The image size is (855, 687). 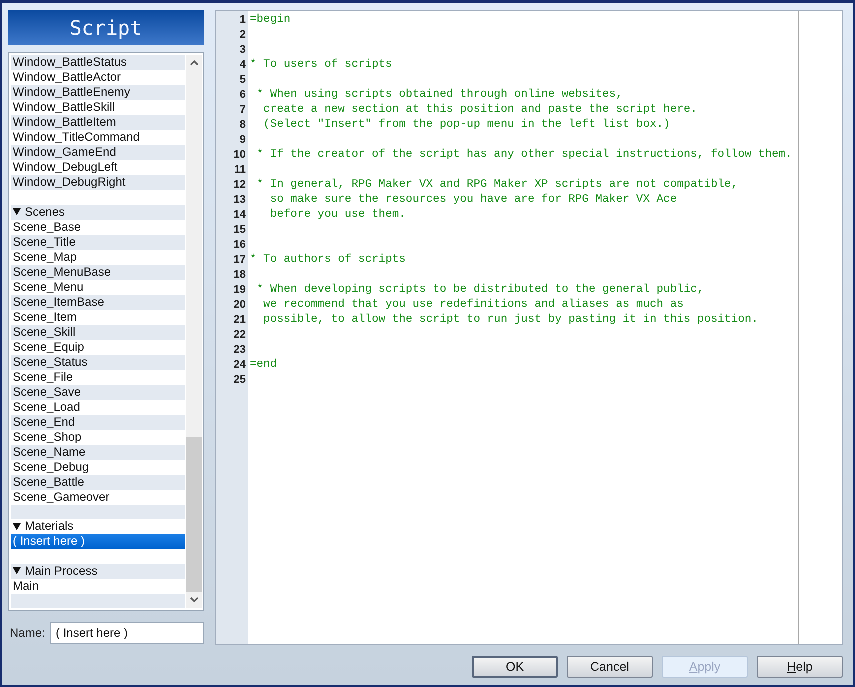 I want to click on line-number: 11, so click(x=240, y=170).